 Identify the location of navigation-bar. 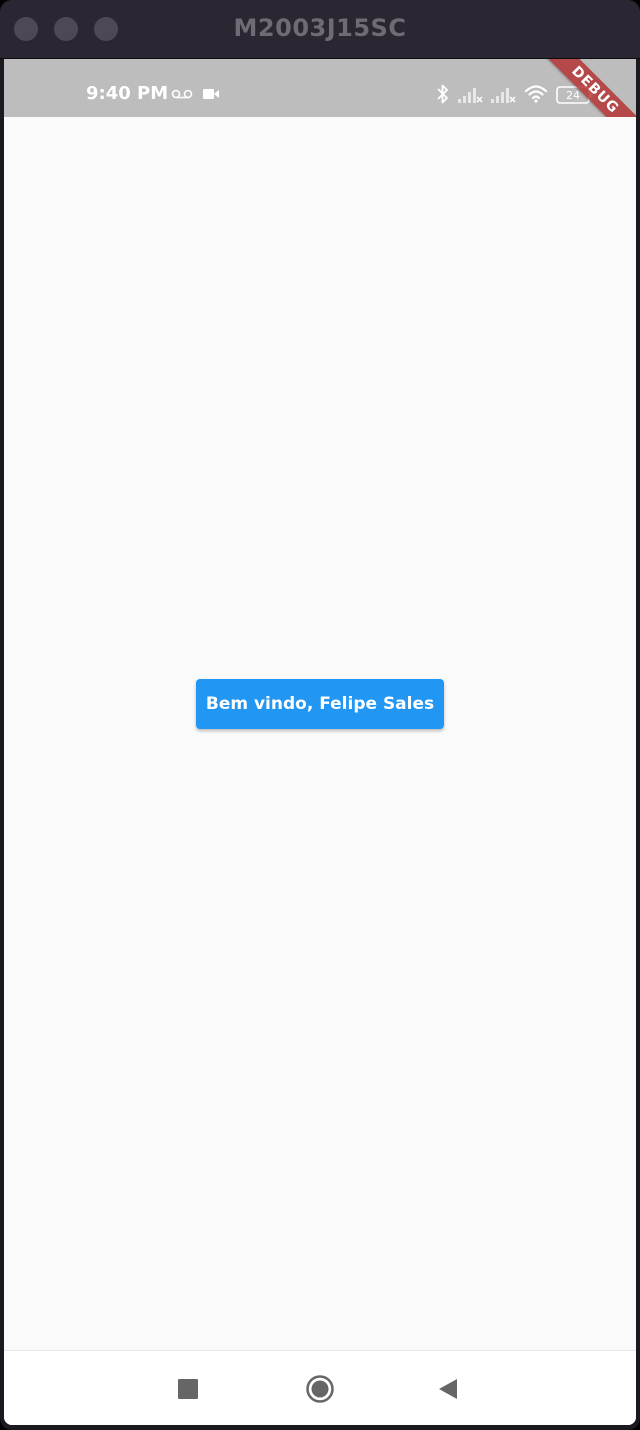
(320, 1387).